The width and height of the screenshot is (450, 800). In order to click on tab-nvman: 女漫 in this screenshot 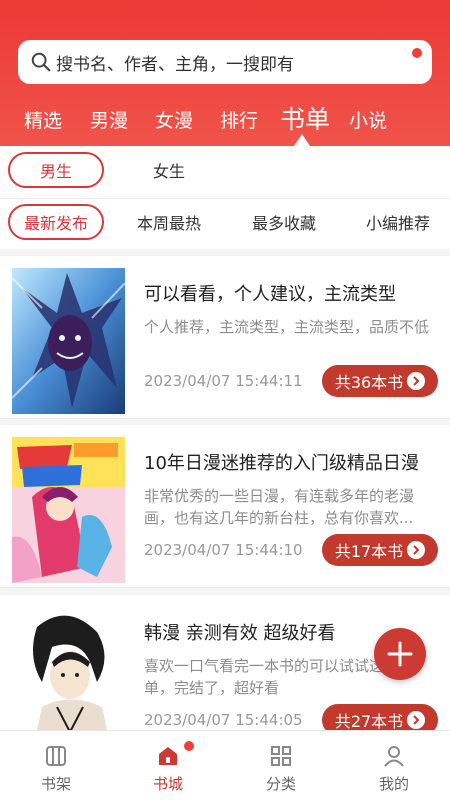, I will do `click(174, 119)`.